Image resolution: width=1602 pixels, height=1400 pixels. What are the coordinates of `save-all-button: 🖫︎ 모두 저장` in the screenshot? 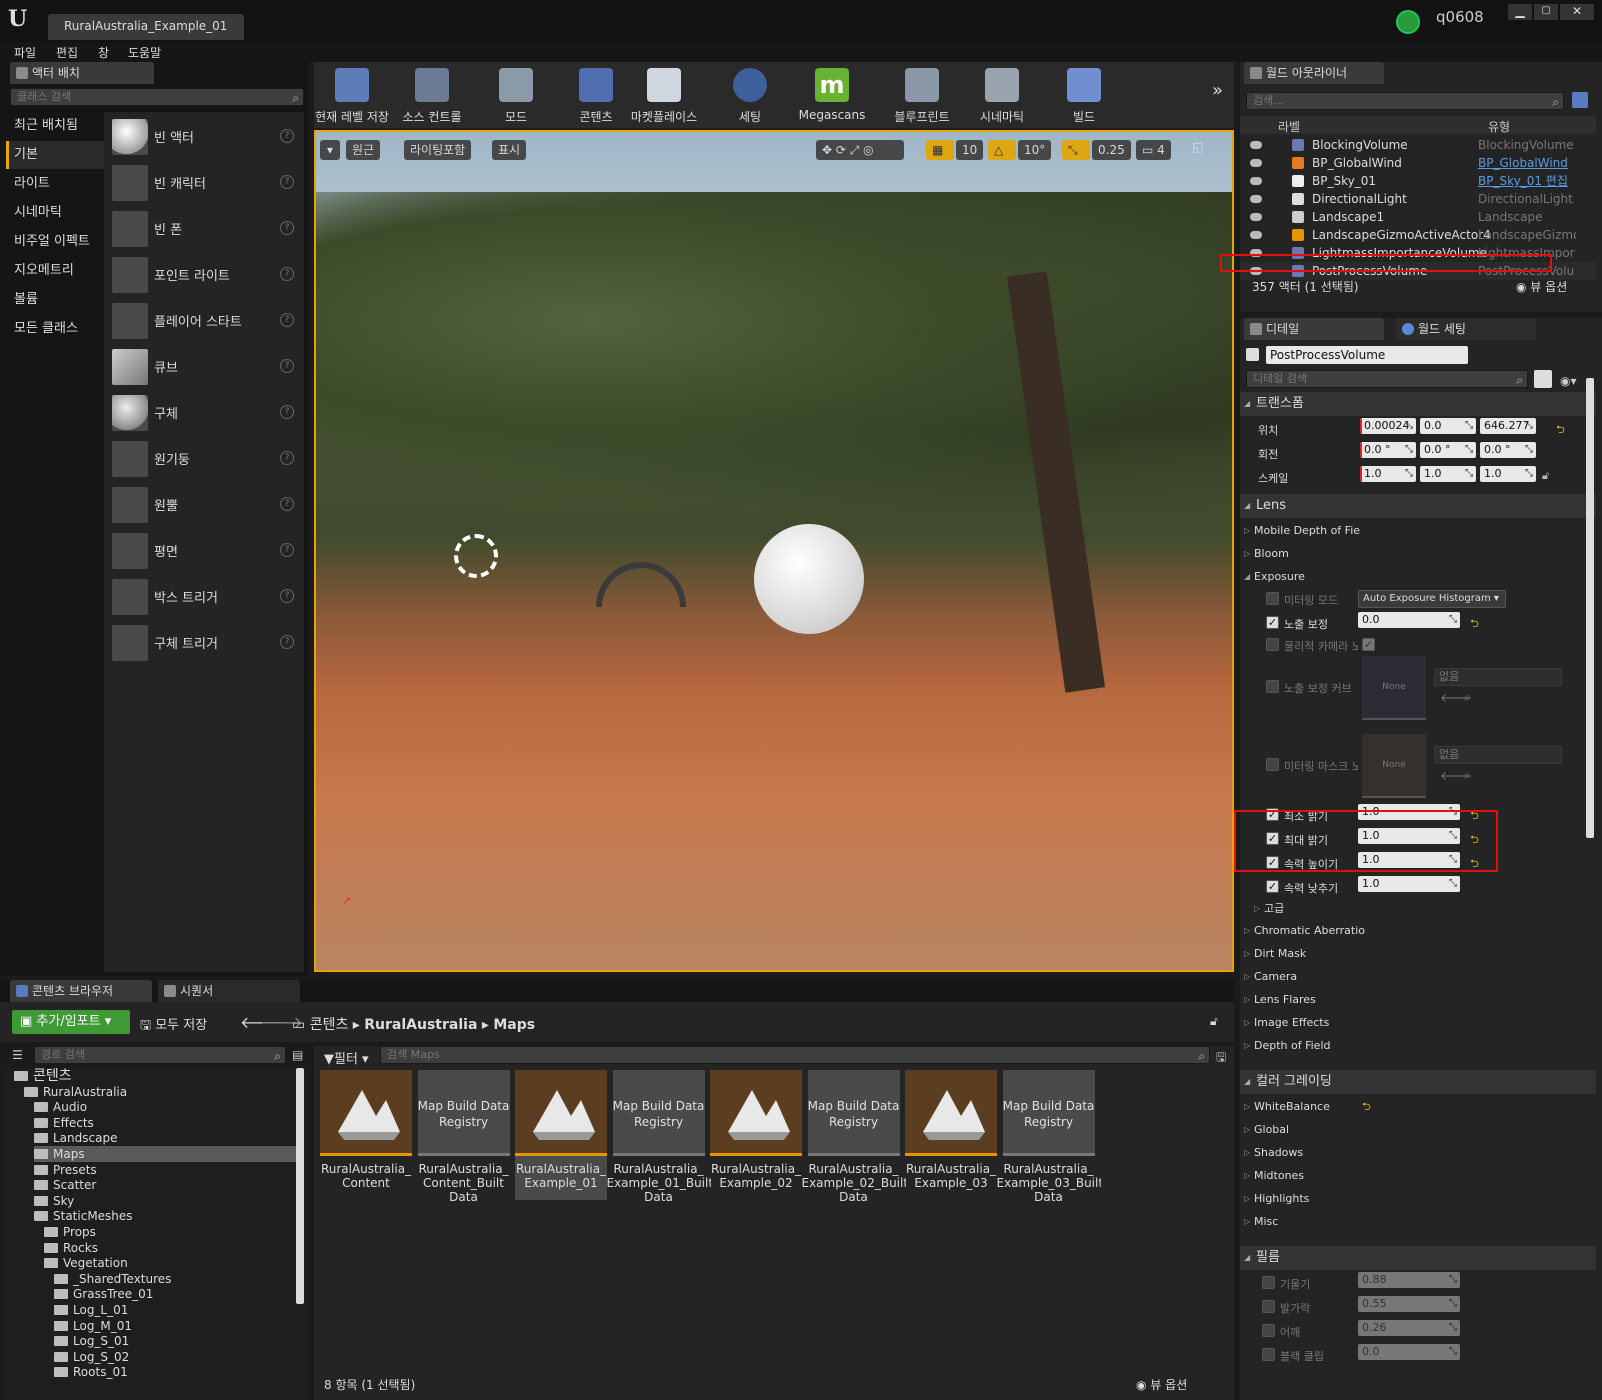 It's located at (173, 1026).